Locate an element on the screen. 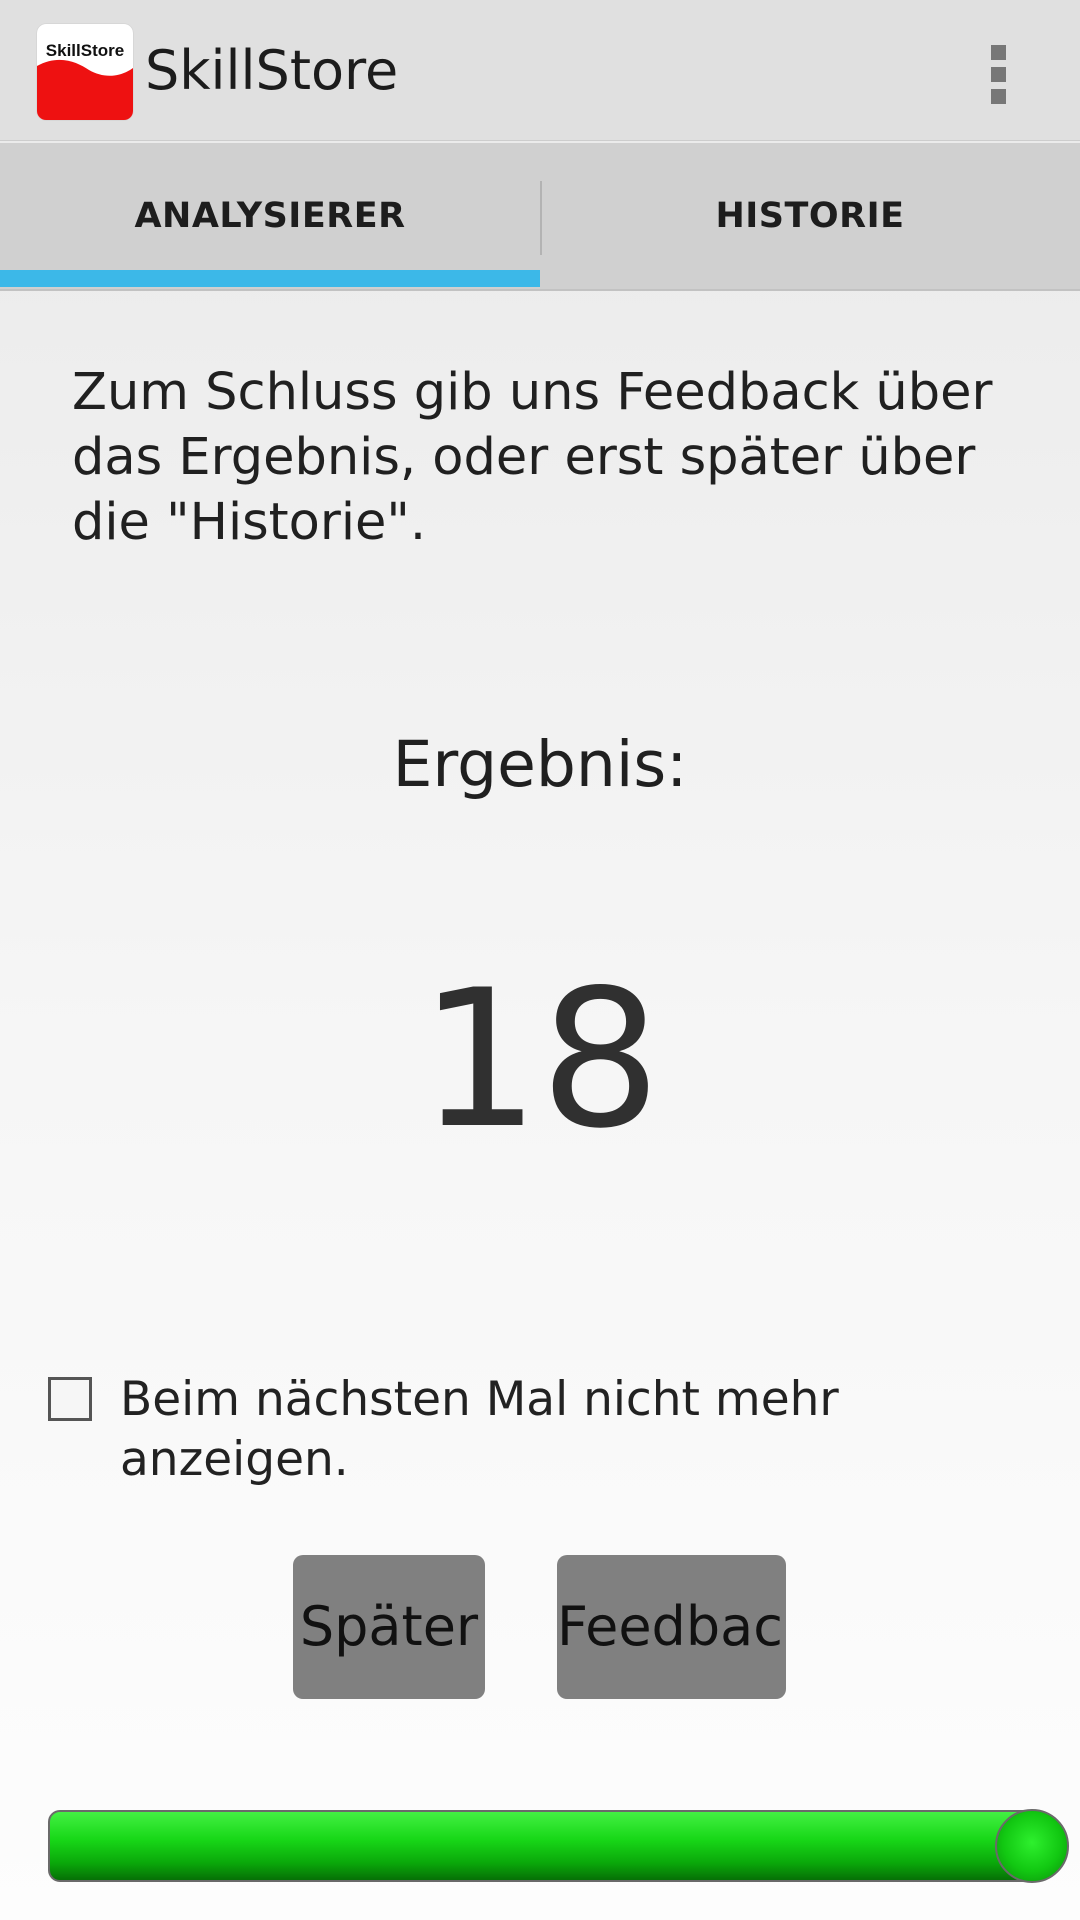 This screenshot has width=1080, height=1920. progress-slider-thumb is located at coordinates (1032, 1846).